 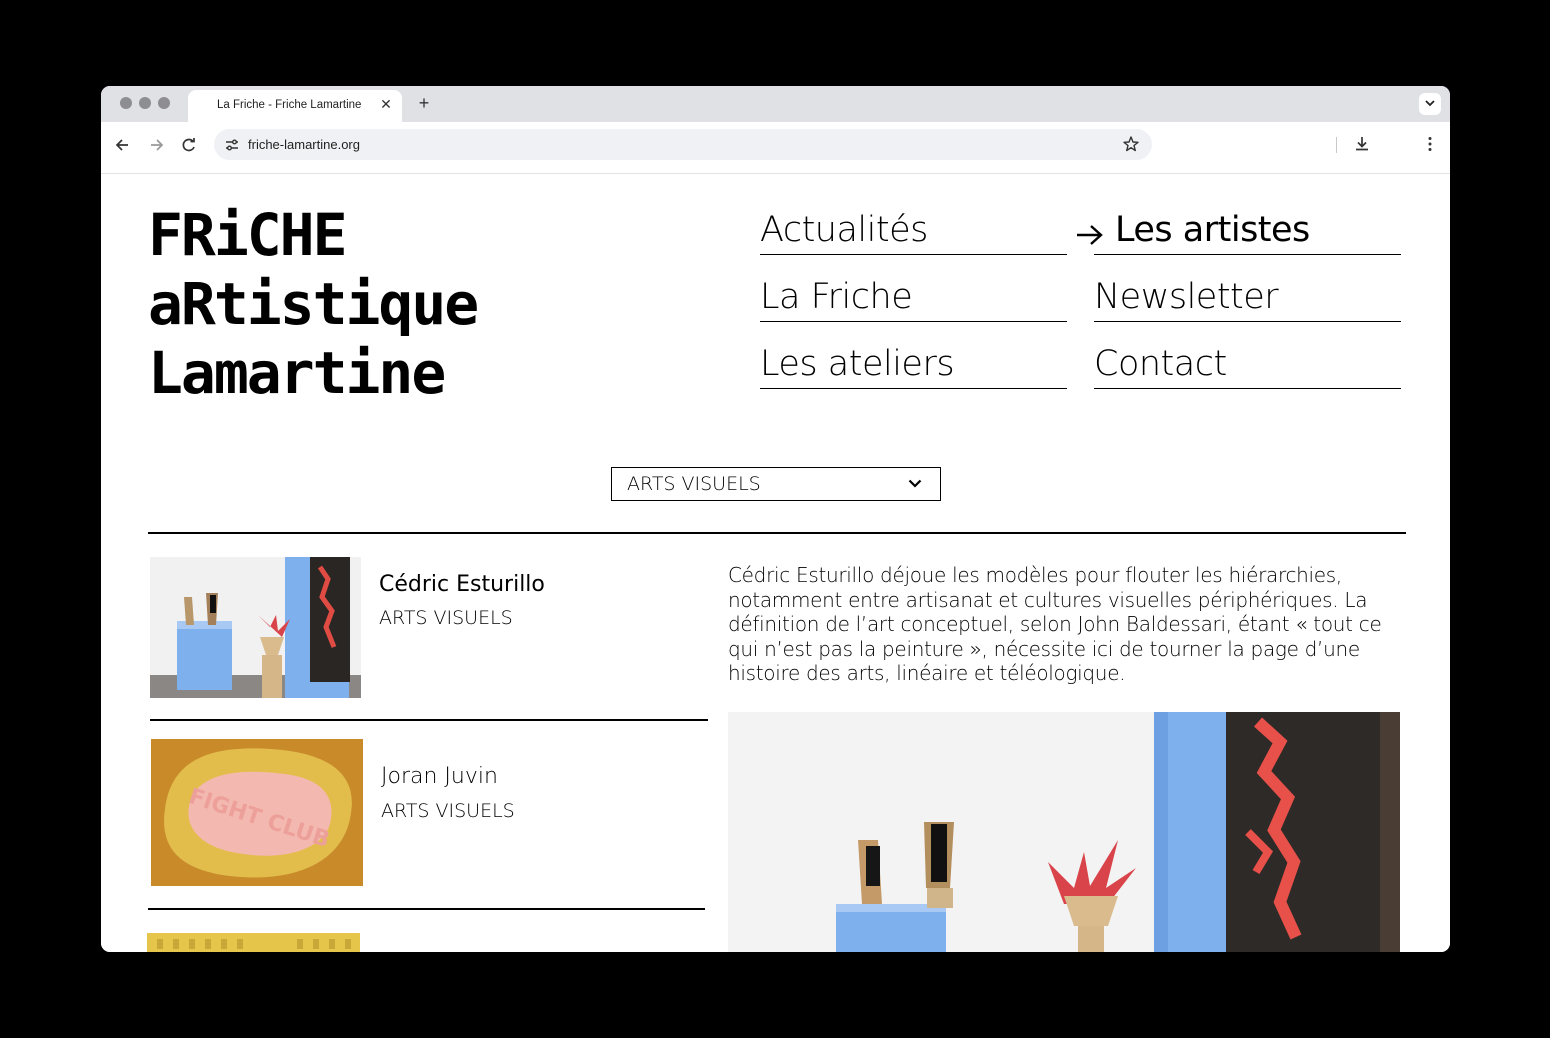 What do you see at coordinates (1131, 144) in the screenshot?
I see `bookmark-star-icon` at bounding box center [1131, 144].